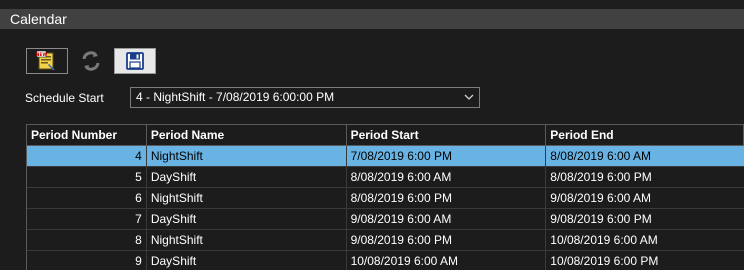  I want to click on period-number-cell: 5, so click(87, 177).